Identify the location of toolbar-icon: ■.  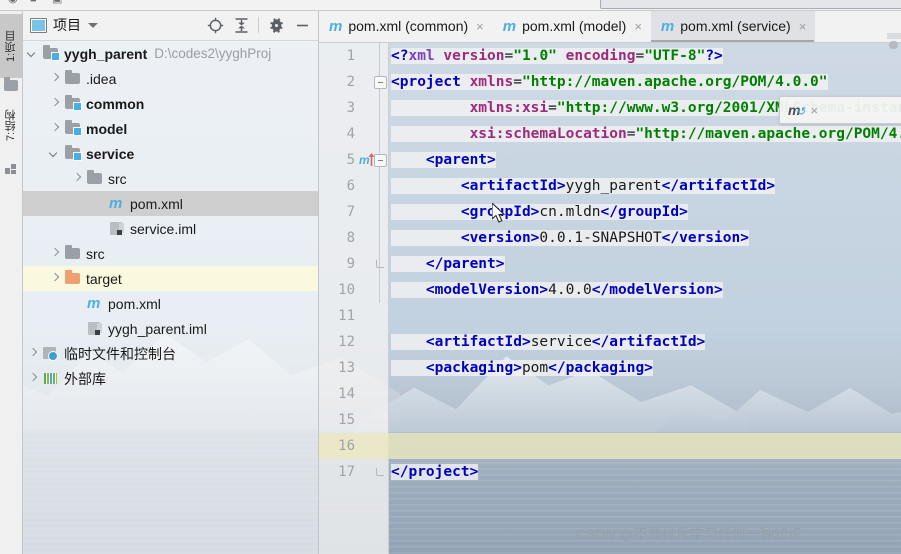
(33, 2).